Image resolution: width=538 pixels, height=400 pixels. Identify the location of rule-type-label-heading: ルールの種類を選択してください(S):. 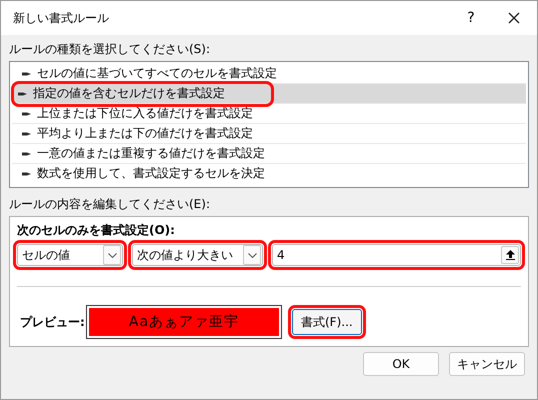
(110, 49).